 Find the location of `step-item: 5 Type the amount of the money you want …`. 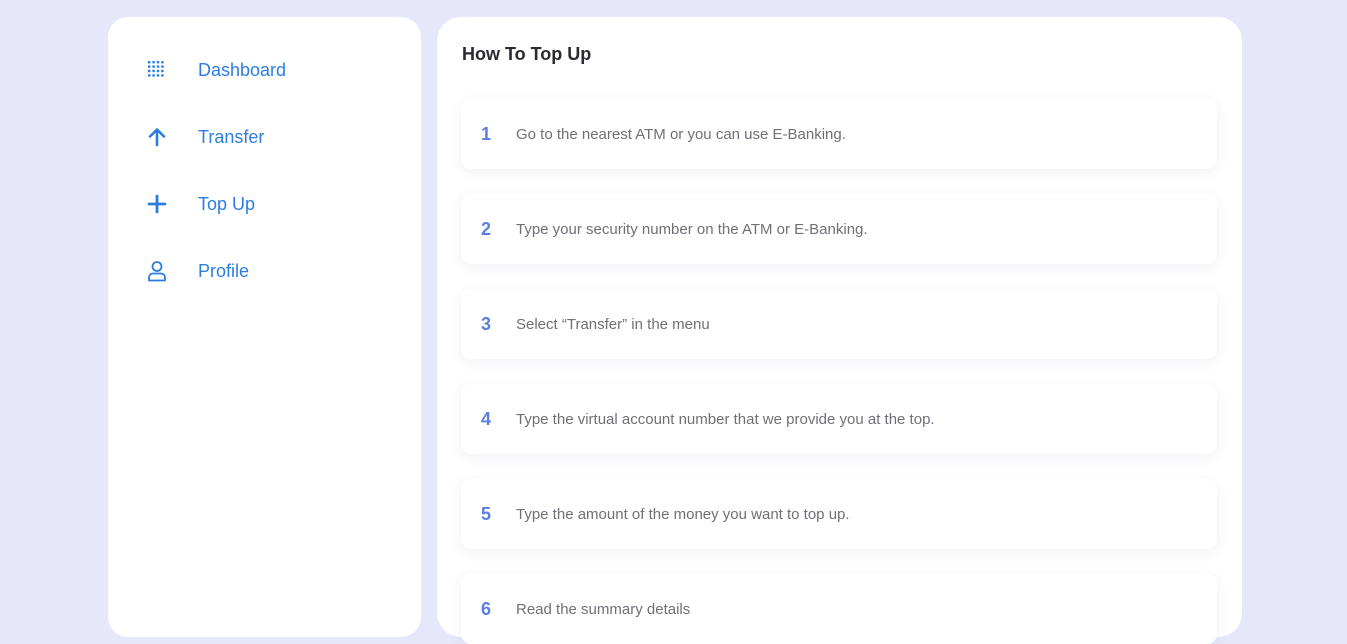

step-item: 5 Type the amount of the money you want … is located at coordinates (839, 514).